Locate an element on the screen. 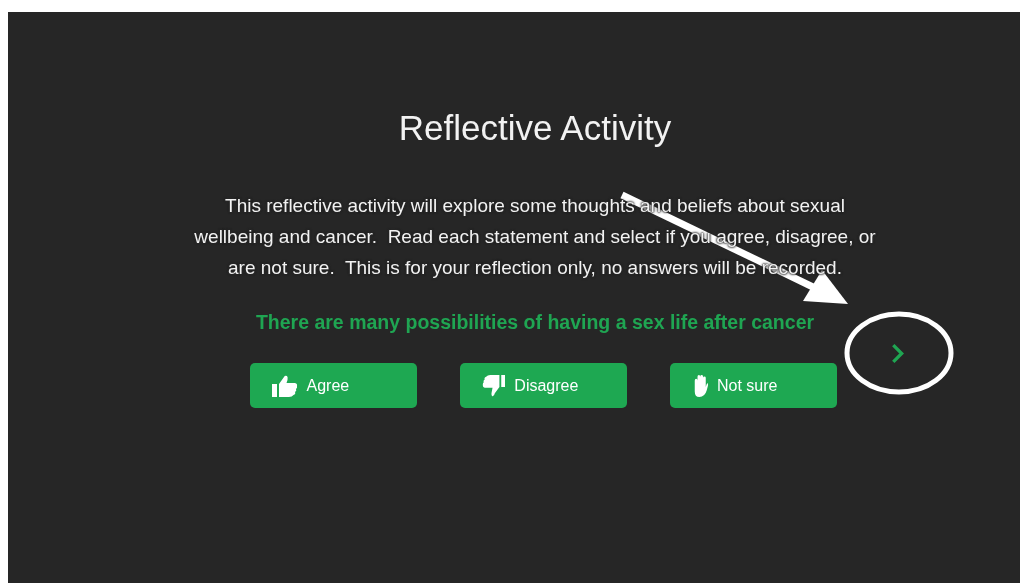  thumbs-down-icon is located at coordinates (493, 385).